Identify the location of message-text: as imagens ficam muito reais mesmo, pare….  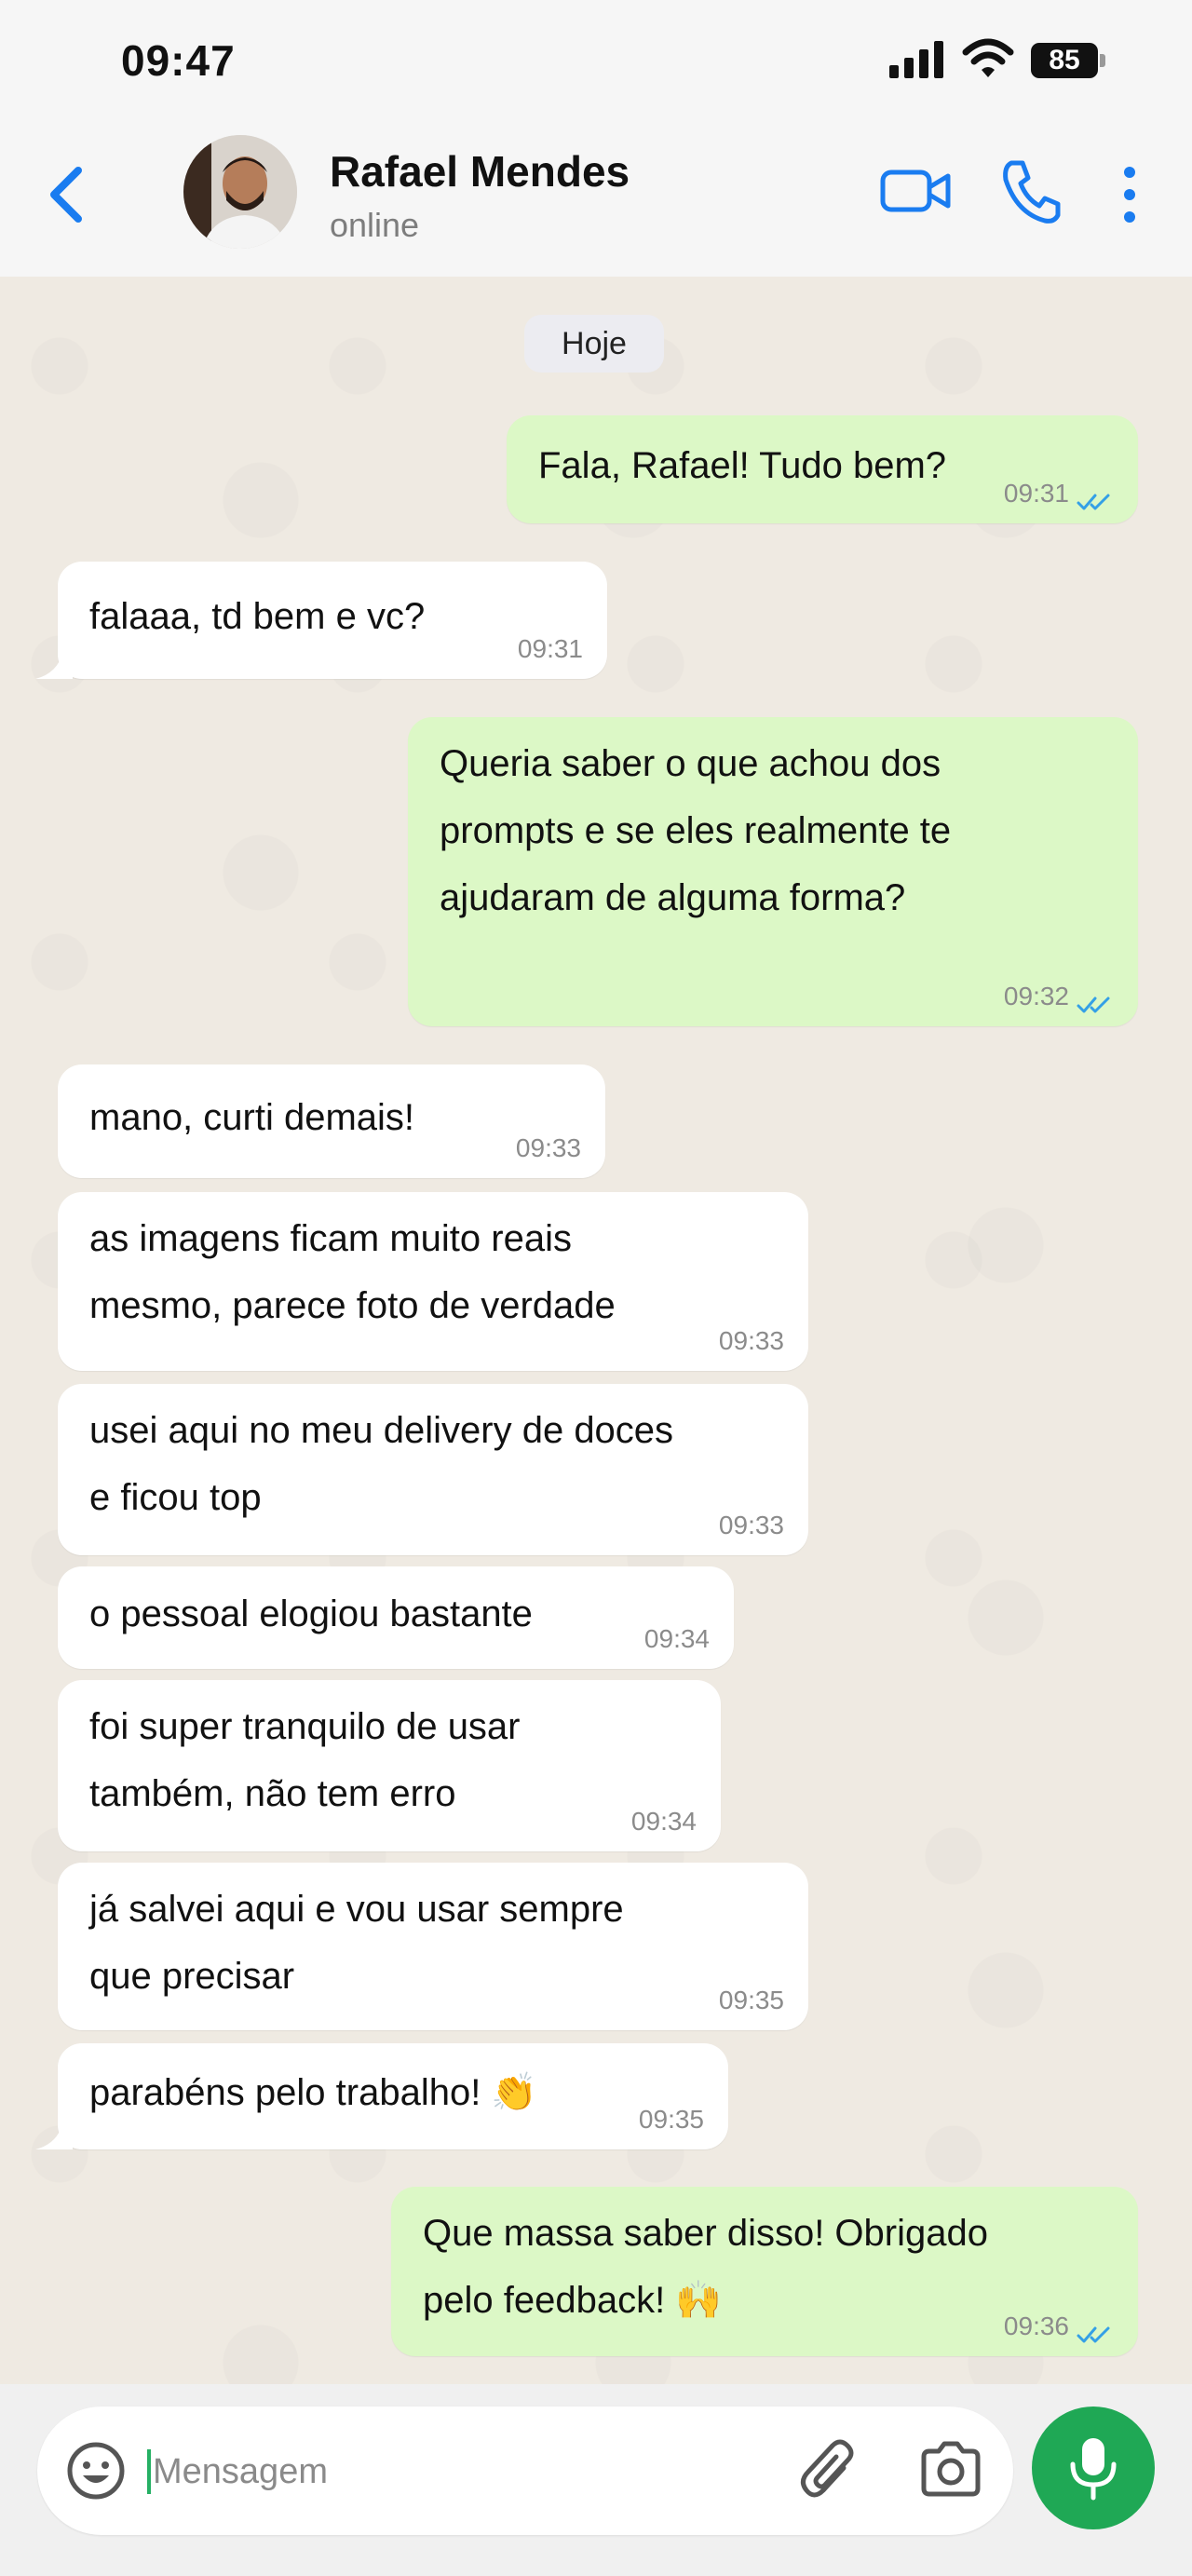
(352, 1272).